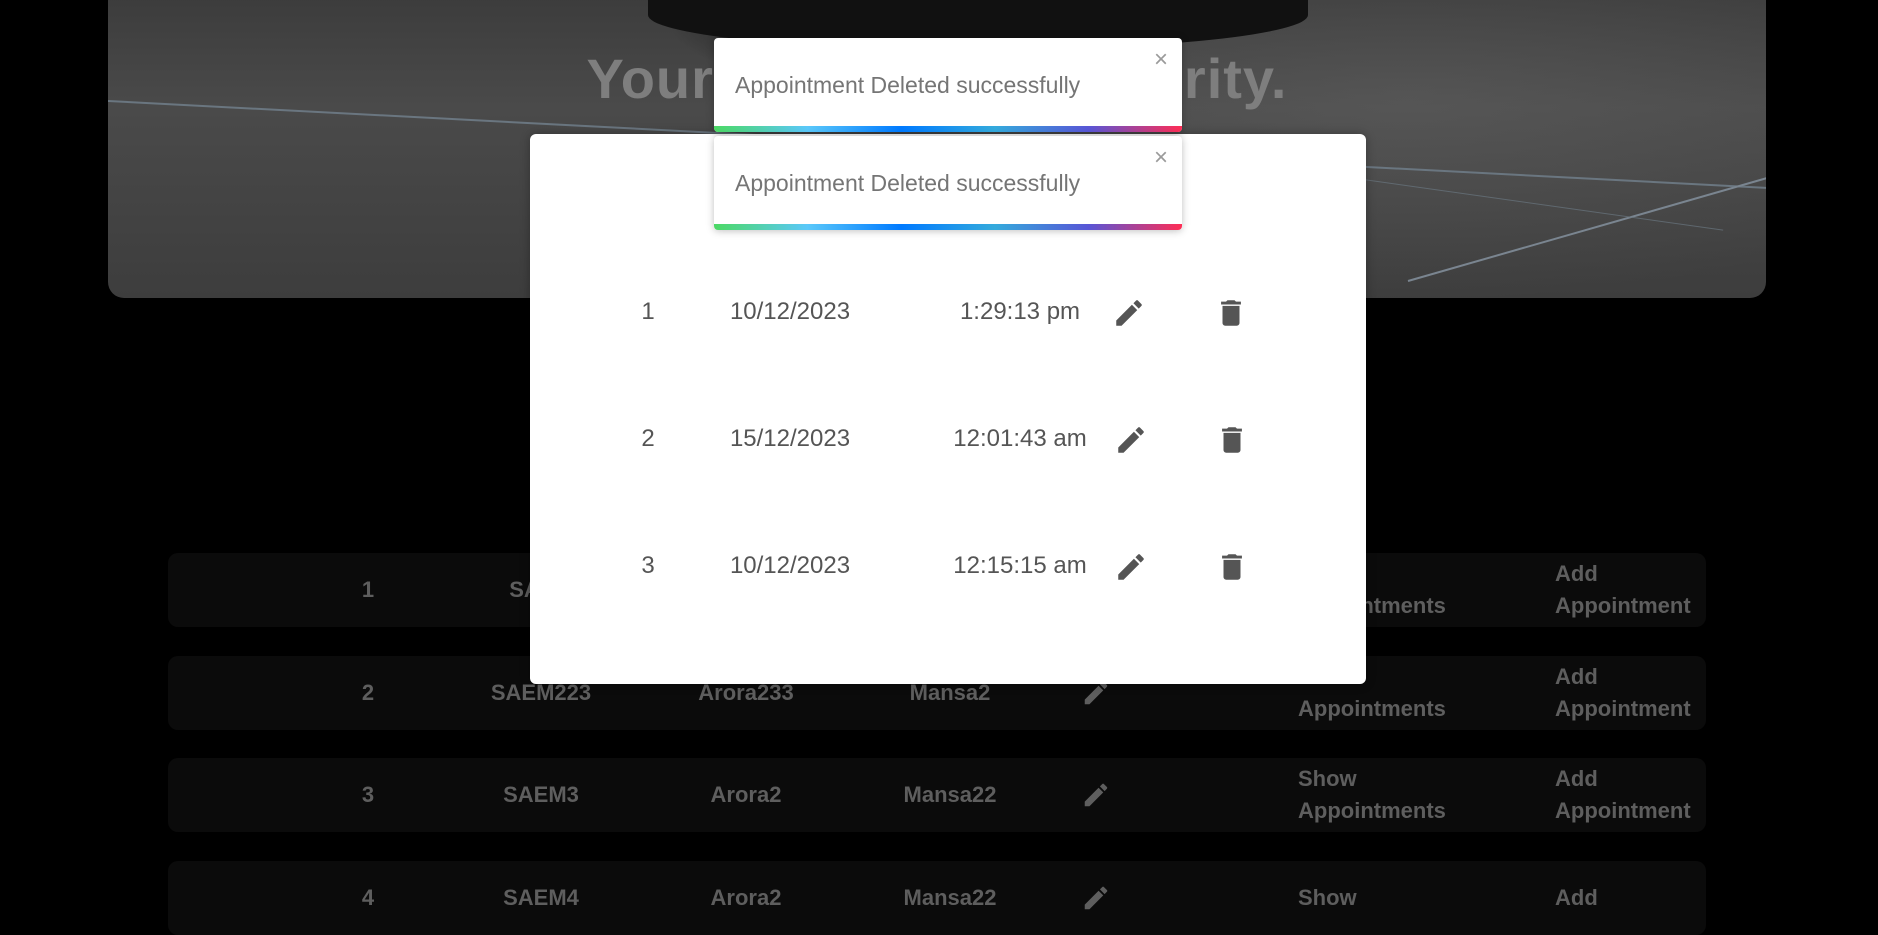 This screenshot has width=1878, height=935. Describe the element at coordinates (1388, 898) in the screenshot. I see `show-appointments-button: Show` at that location.